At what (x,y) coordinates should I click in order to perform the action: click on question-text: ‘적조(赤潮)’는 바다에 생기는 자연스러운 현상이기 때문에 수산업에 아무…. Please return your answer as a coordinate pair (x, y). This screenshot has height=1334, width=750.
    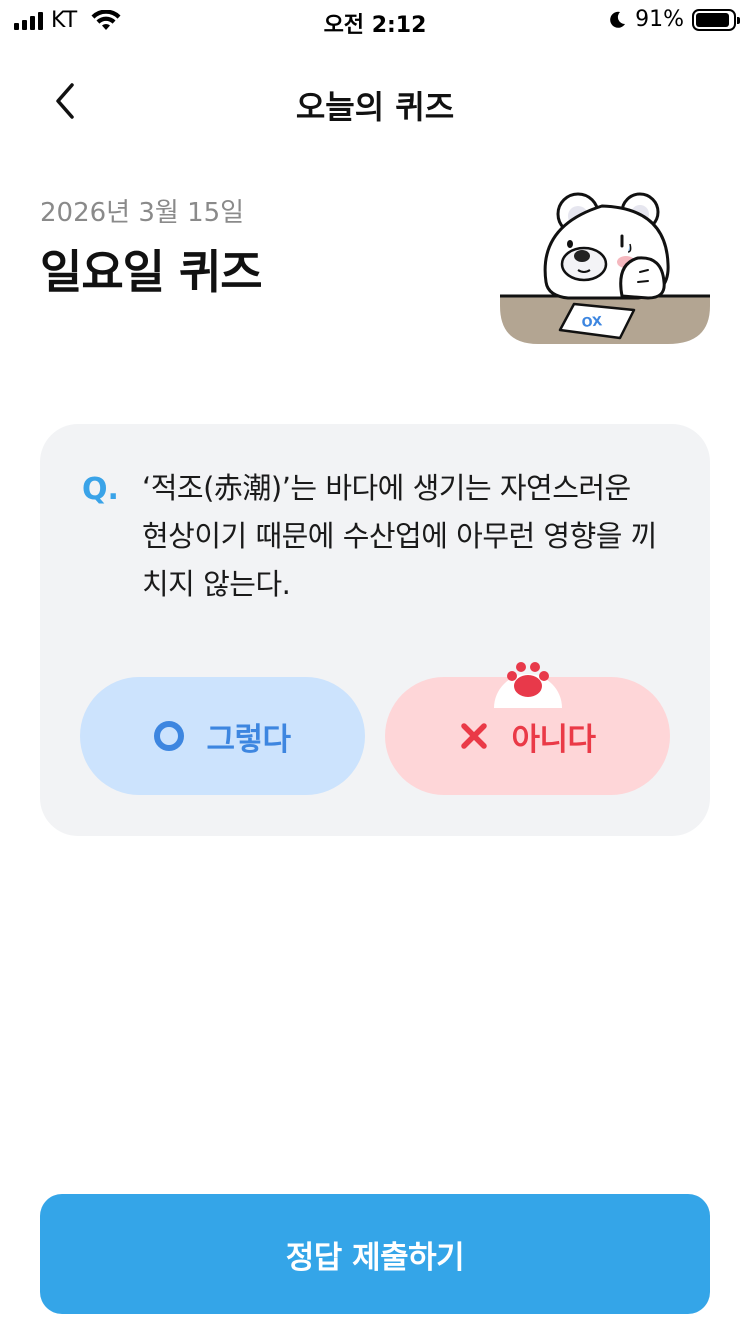
    Looking at the image, I should click on (399, 536).